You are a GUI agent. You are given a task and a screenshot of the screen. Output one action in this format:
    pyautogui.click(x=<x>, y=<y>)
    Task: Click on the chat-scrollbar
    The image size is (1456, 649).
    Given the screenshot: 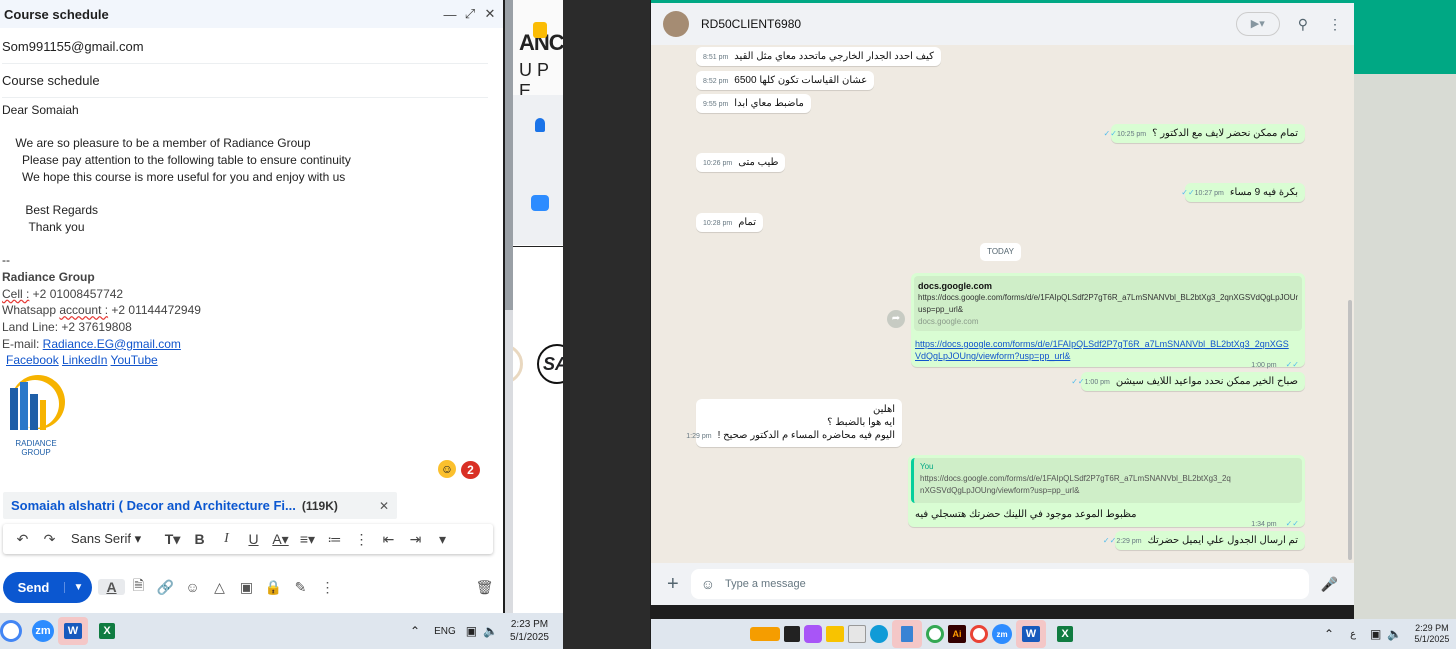 What is the action you would take?
    pyautogui.click(x=1350, y=430)
    